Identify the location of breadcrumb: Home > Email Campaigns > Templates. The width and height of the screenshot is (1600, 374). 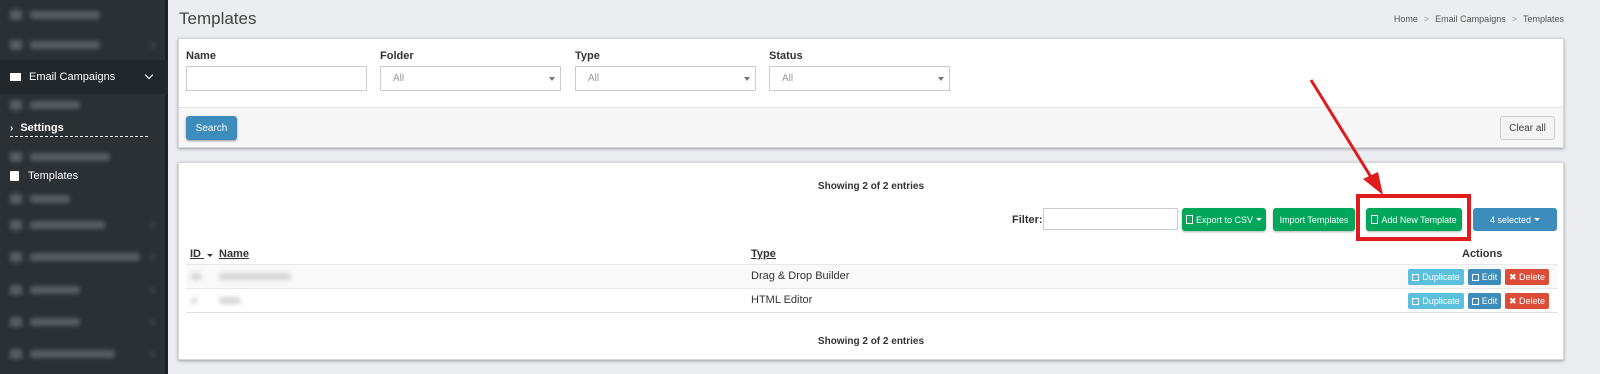
(1479, 19).